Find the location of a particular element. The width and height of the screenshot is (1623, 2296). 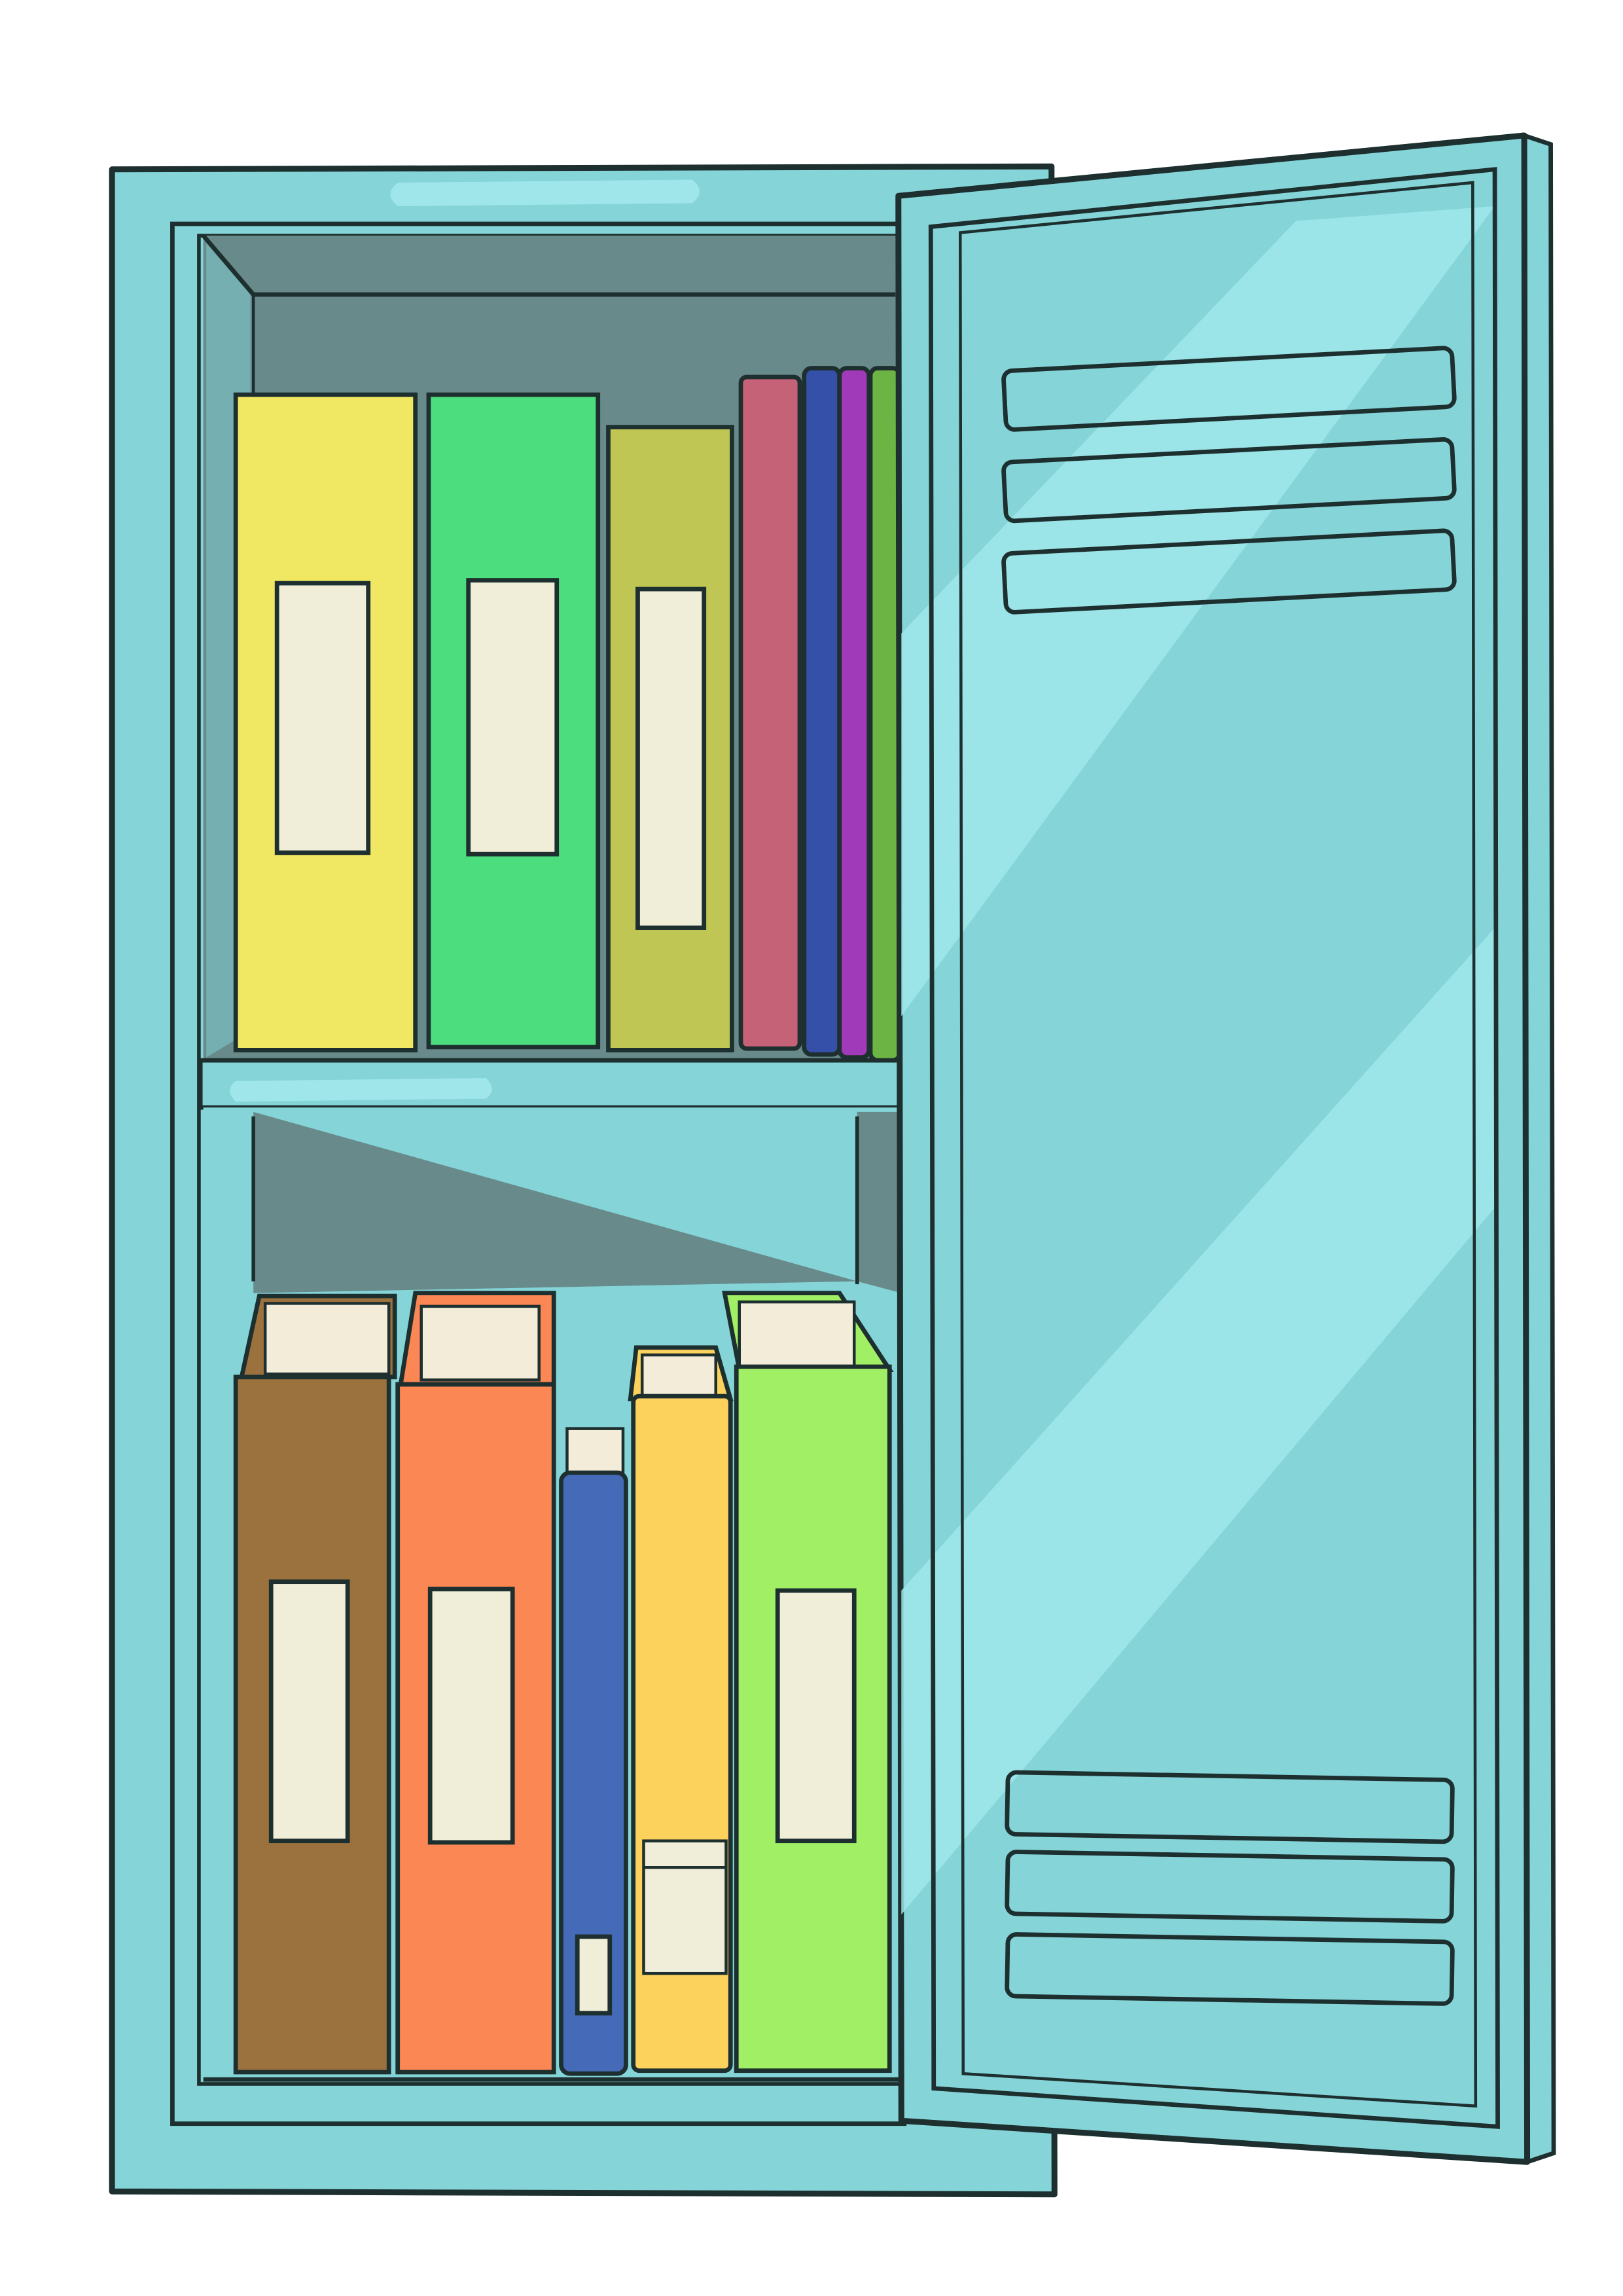

book-olive-binder is located at coordinates (670, 738).